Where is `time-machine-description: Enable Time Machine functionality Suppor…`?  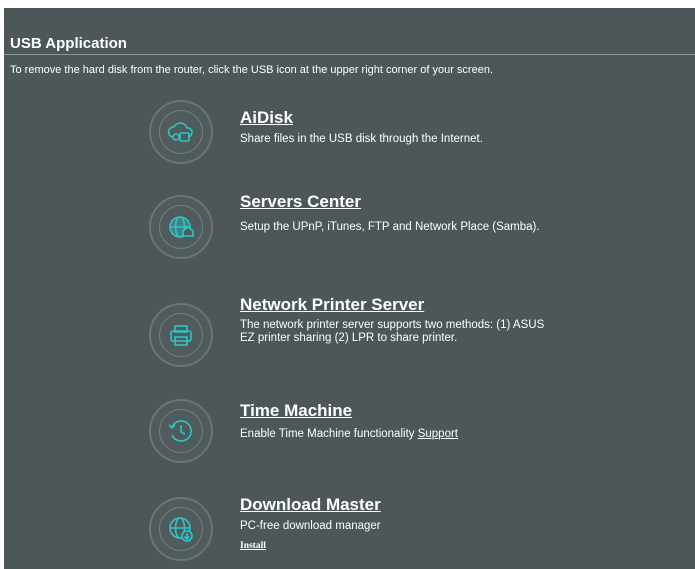
time-machine-description: Enable Time Machine functionality Suppor… is located at coordinates (400, 434).